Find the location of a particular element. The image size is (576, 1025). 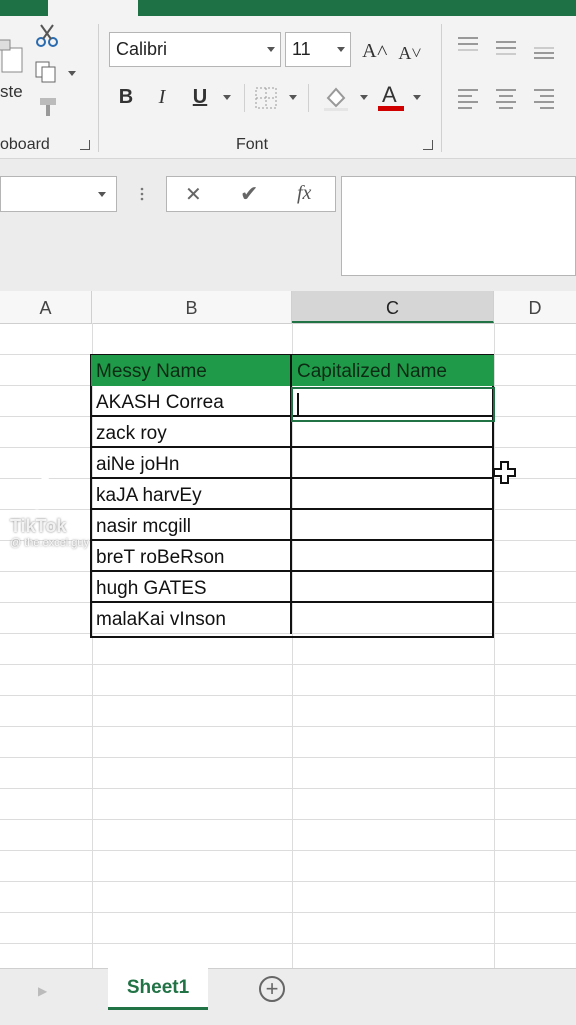

header-capitalized-name: Capitalized Name is located at coordinates (393, 370).